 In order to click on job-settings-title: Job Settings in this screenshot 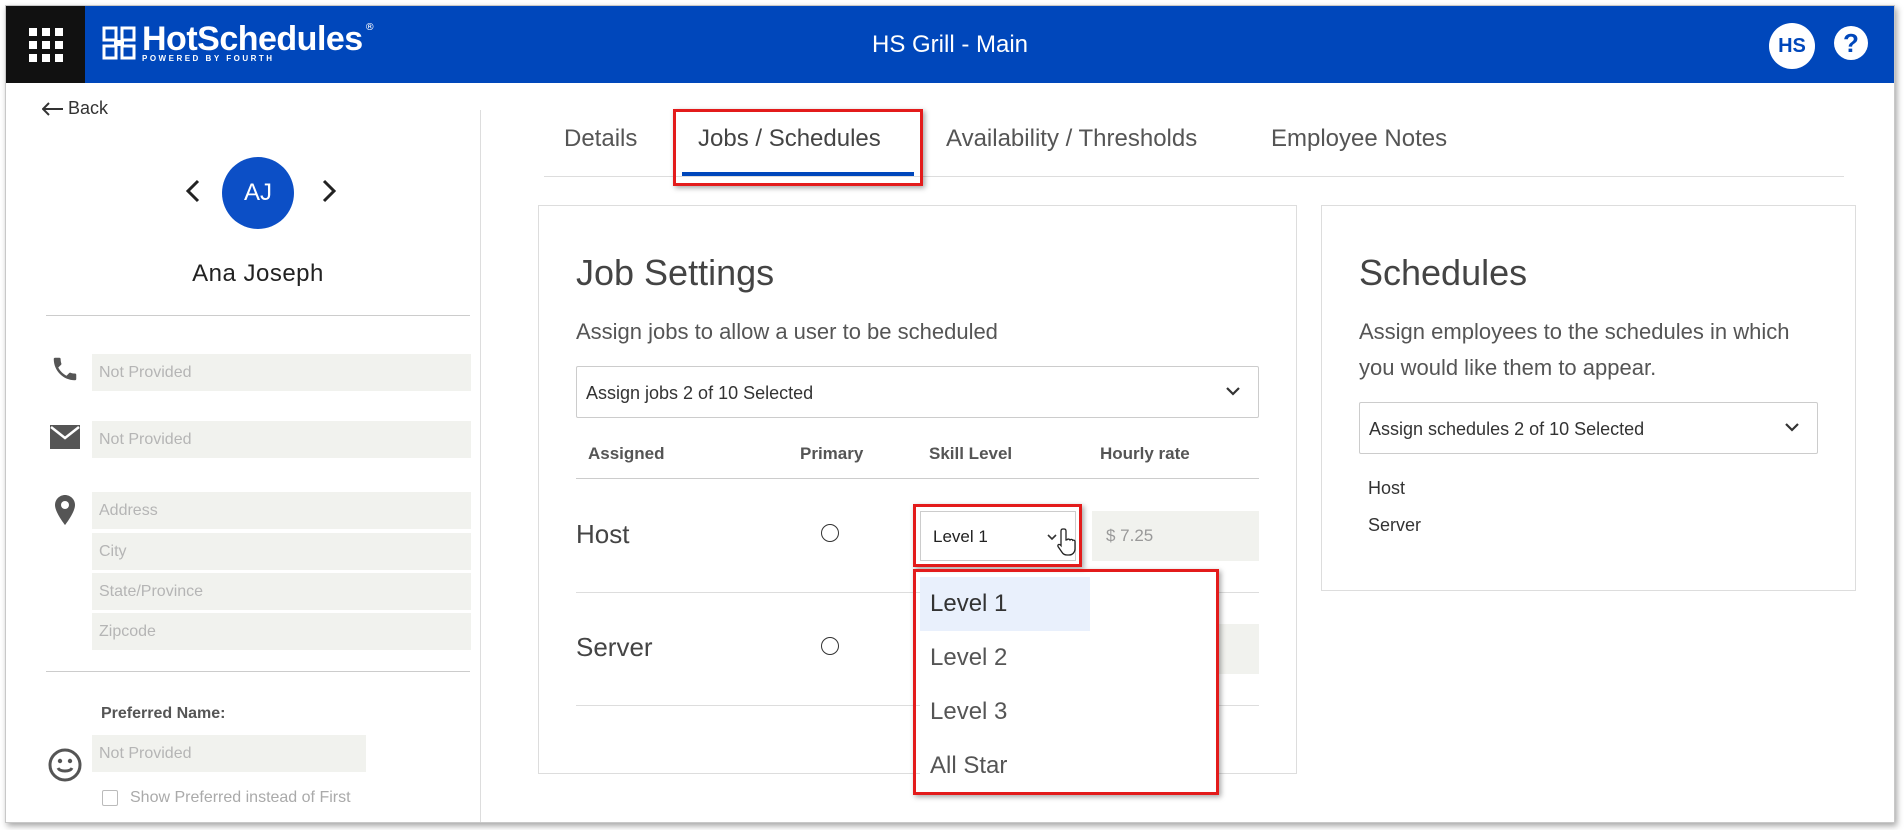, I will do `click(675, 272)`.